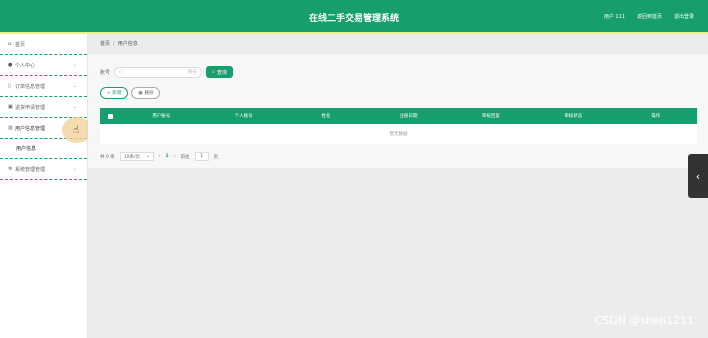  What do you see at coordinates (130, 93) in the screenshot?
I see `action-buttons: + 新增 ▣ 删除` at bounding box center [130, 93].